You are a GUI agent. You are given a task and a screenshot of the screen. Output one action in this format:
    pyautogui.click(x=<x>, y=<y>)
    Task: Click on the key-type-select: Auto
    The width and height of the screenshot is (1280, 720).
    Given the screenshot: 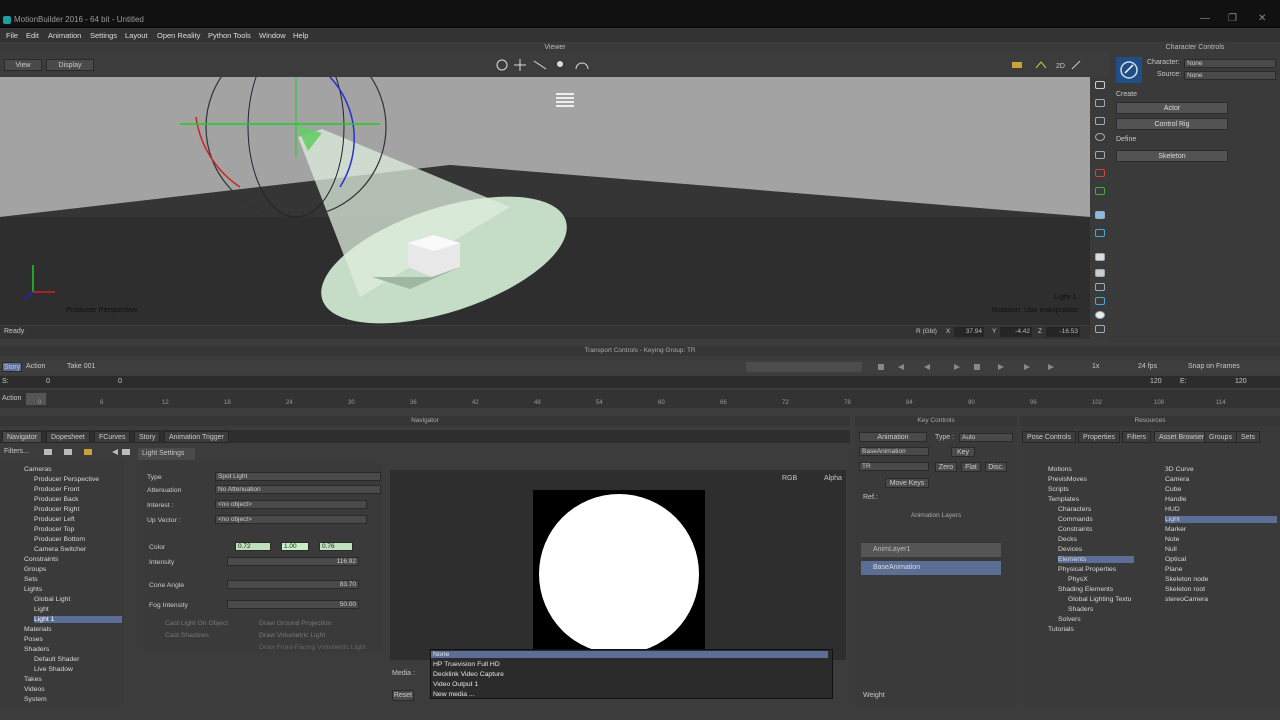 What is the action you would take?
    pyautogui.click(x=986, y=437)
    